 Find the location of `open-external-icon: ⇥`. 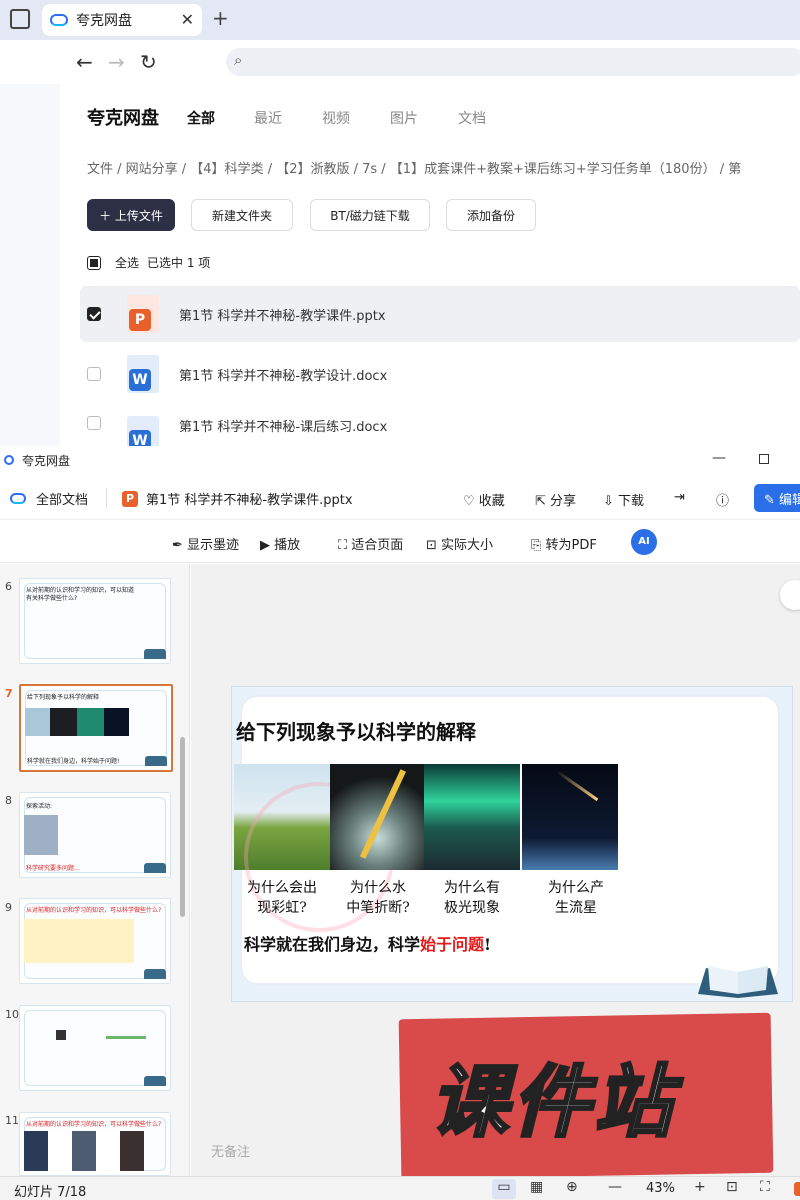

open-external-icon: ⇥ is located at coordinates (679, 497).